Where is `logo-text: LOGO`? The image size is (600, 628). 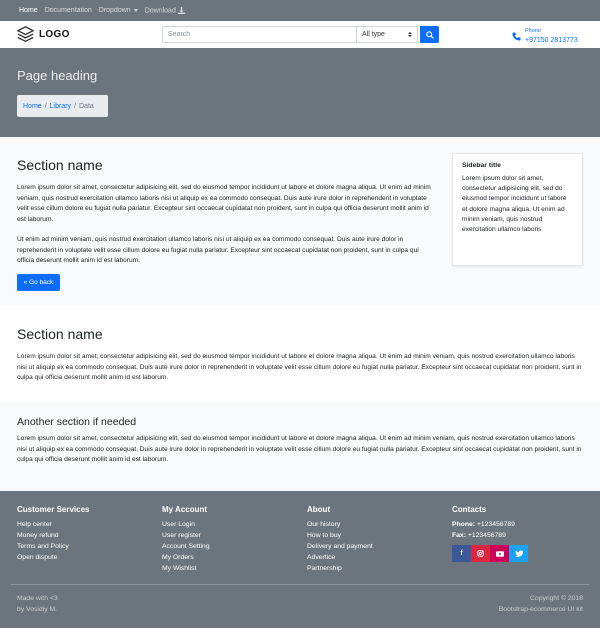
logo-text: LOGO is located at coordinates (54, 34).